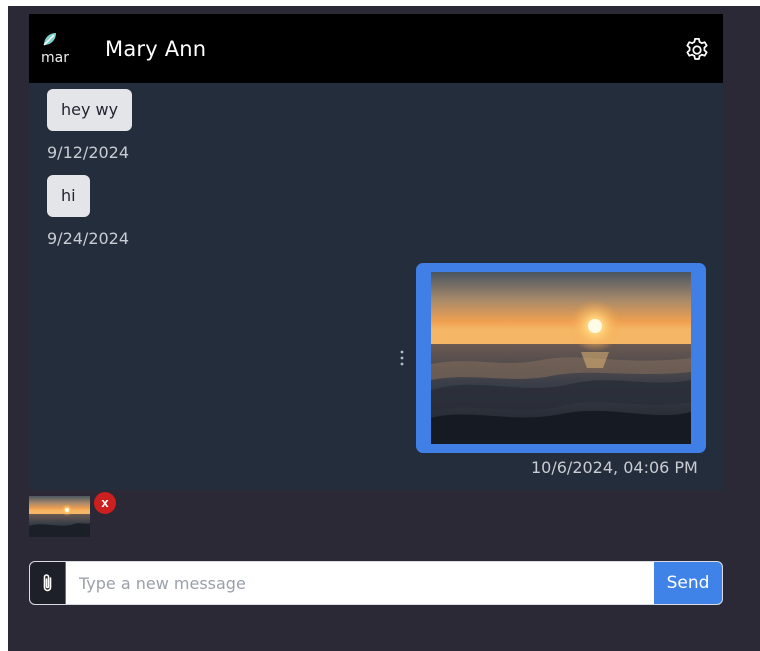  I want to click on message-composer: Send, so click(376, 583).